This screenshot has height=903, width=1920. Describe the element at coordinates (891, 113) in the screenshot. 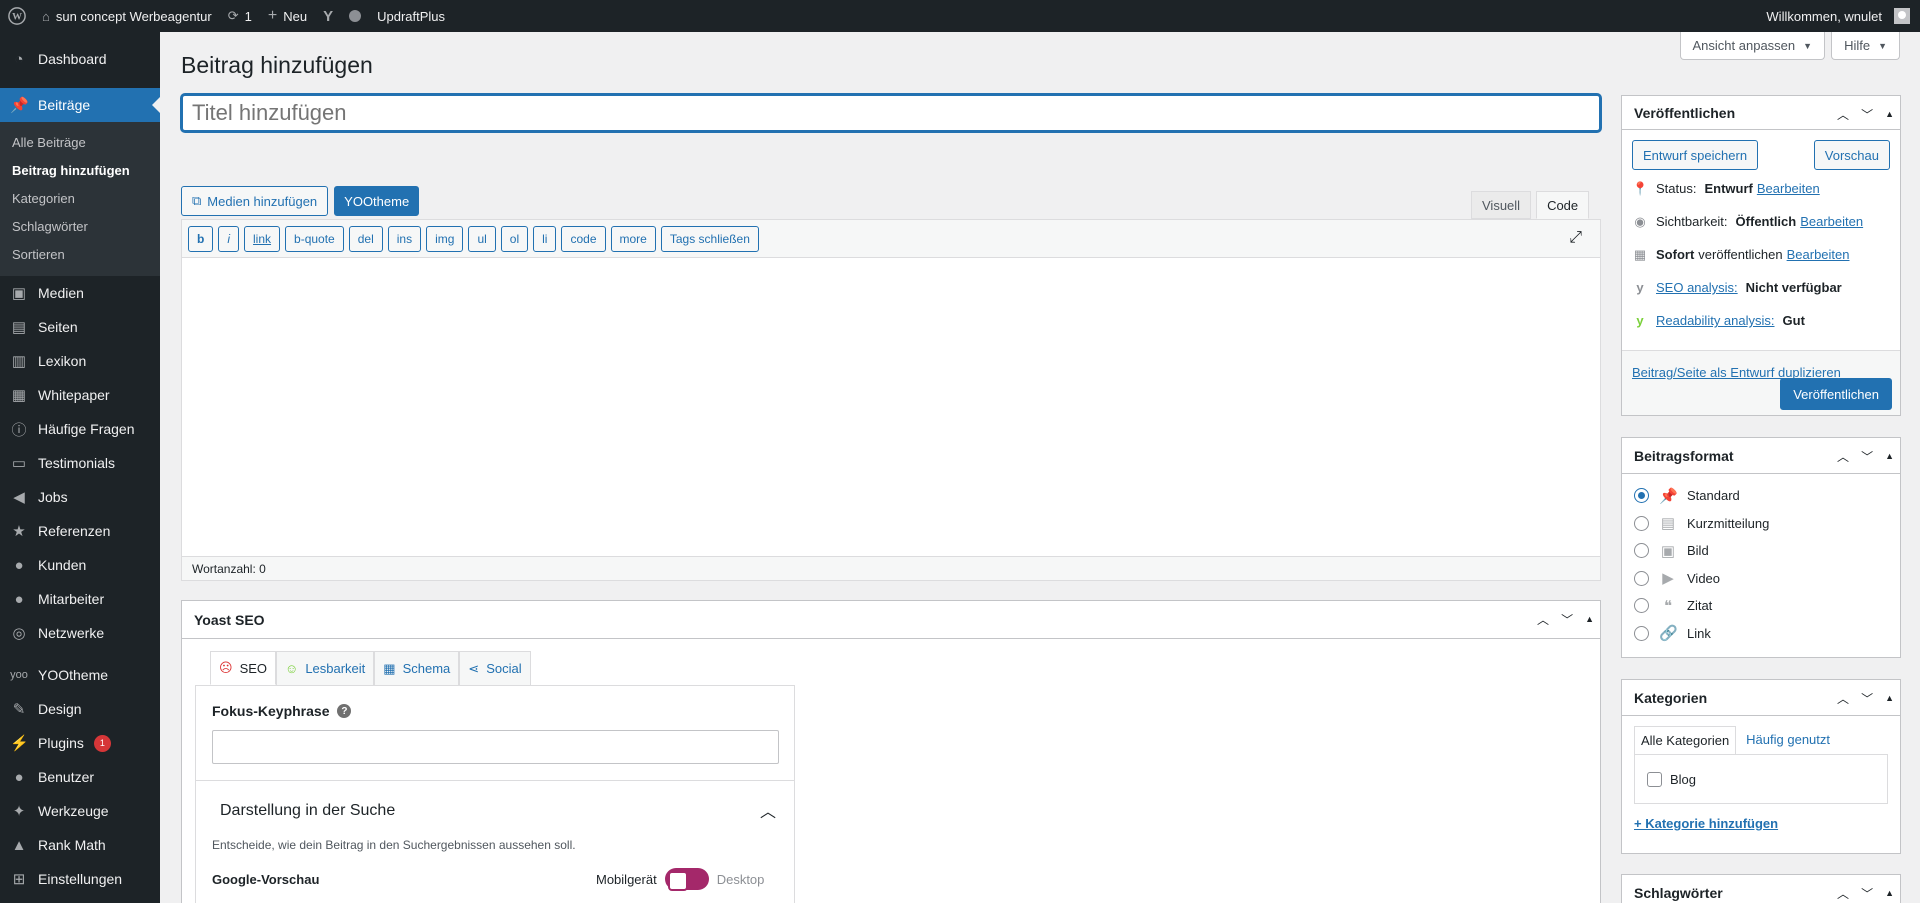

I see `post-title-input` at that location.